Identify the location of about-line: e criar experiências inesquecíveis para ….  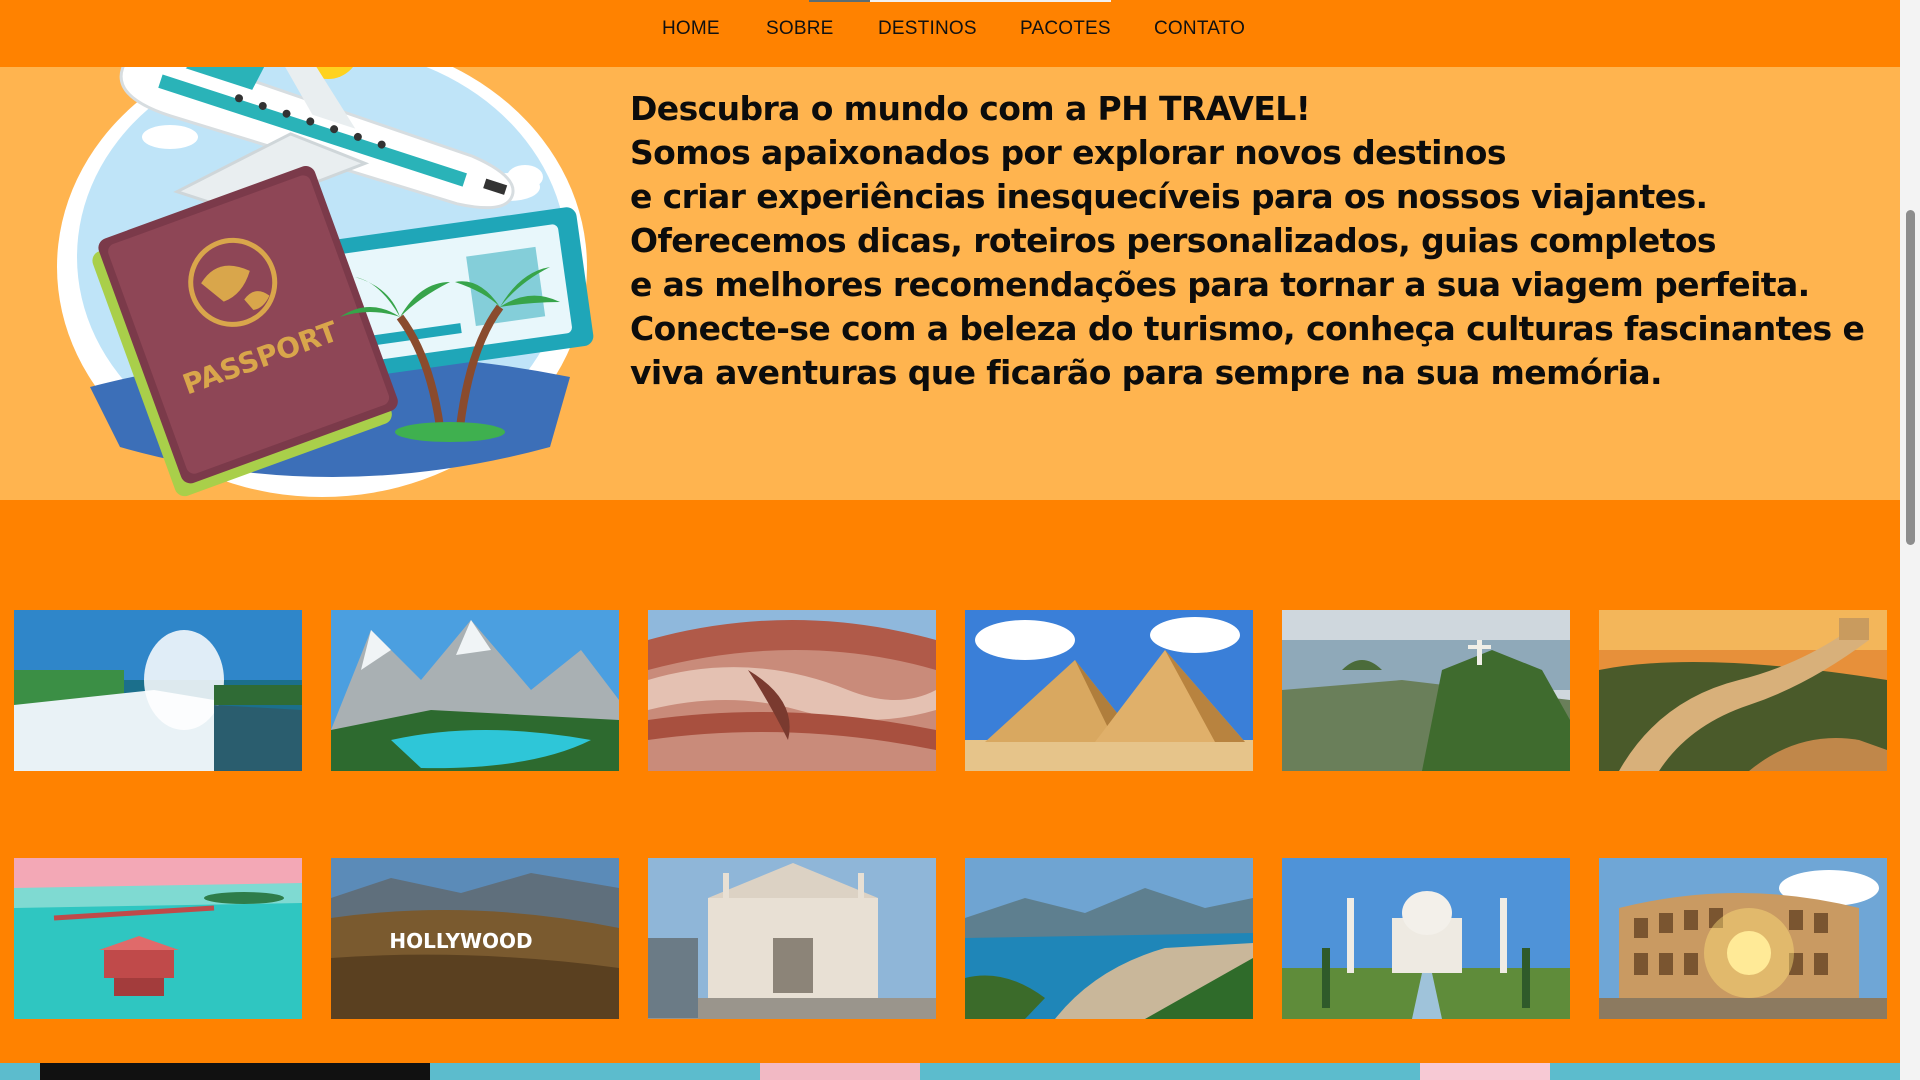
(1169, 196).